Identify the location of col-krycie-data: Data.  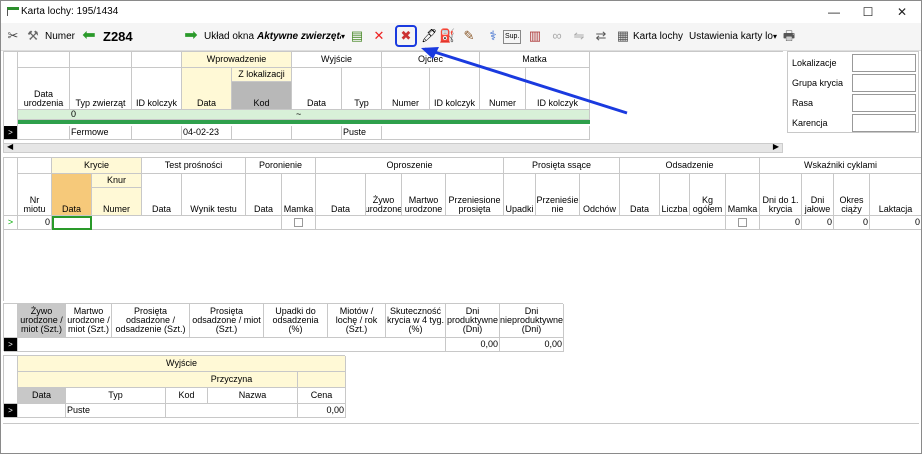
(72, 195).